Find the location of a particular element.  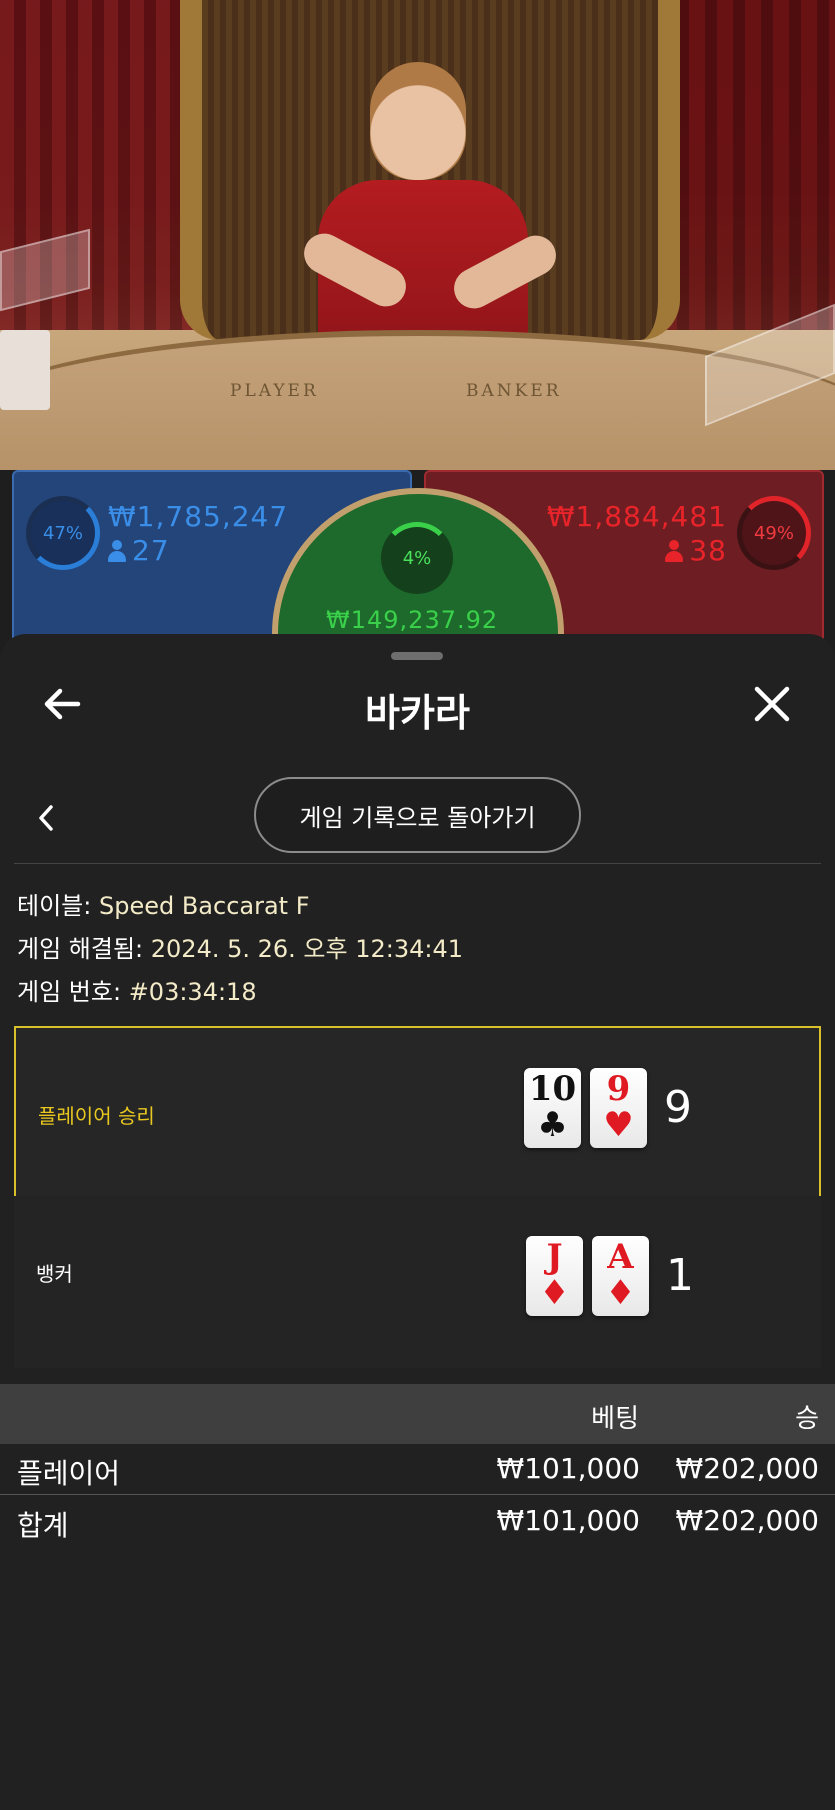

sheet-title: 바카라 is located at coordinates (417, 713).